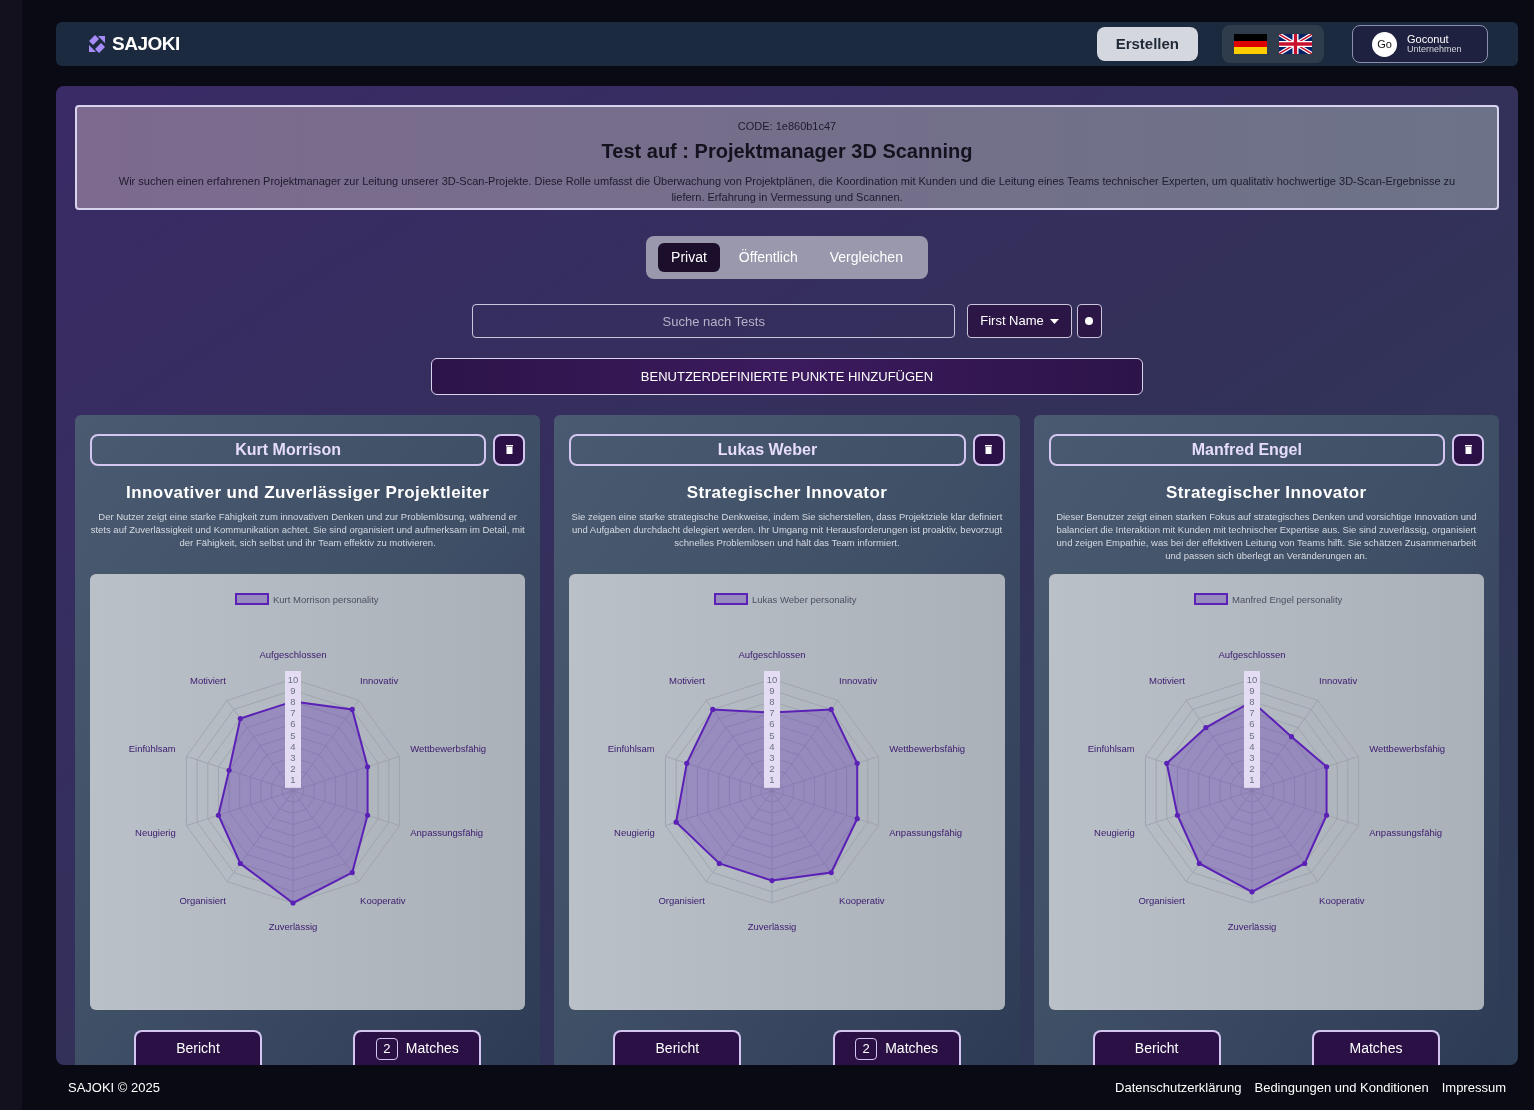 The image size is (1534, 1110). I want to click on search-field: Suche nach Tests, so click(714, 321).